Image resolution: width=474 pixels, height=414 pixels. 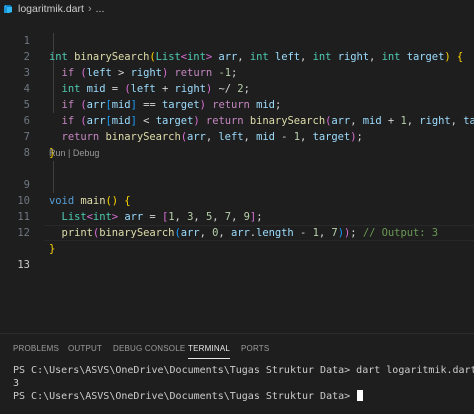 I want to click on line-number: 8, so click(x=26, y=153).